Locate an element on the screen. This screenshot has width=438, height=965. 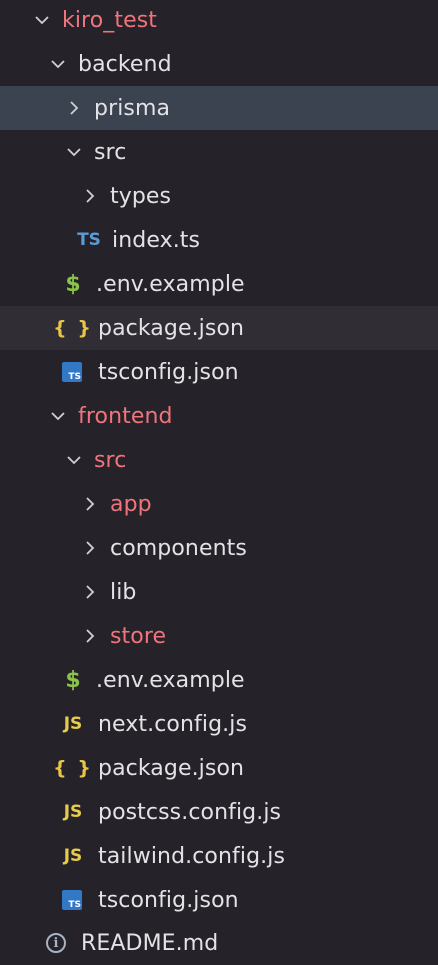
folder-kiro-test: kiro_test is located at coordinates (219, 21).